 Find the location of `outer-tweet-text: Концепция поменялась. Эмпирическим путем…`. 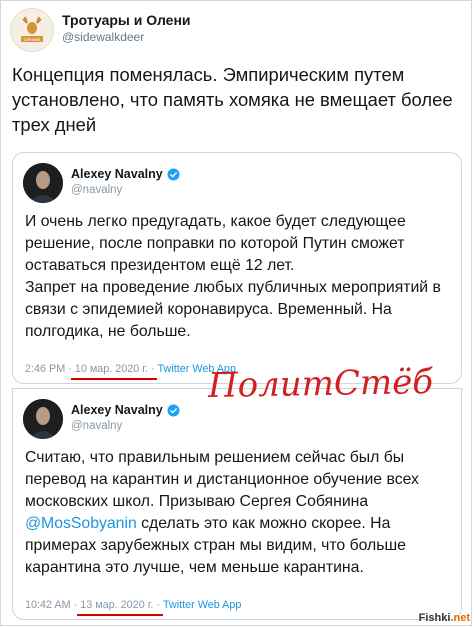

outer-tweet-text: Концепция поменялась. Эмпирическим путем… is located at coordinates (232, 99).